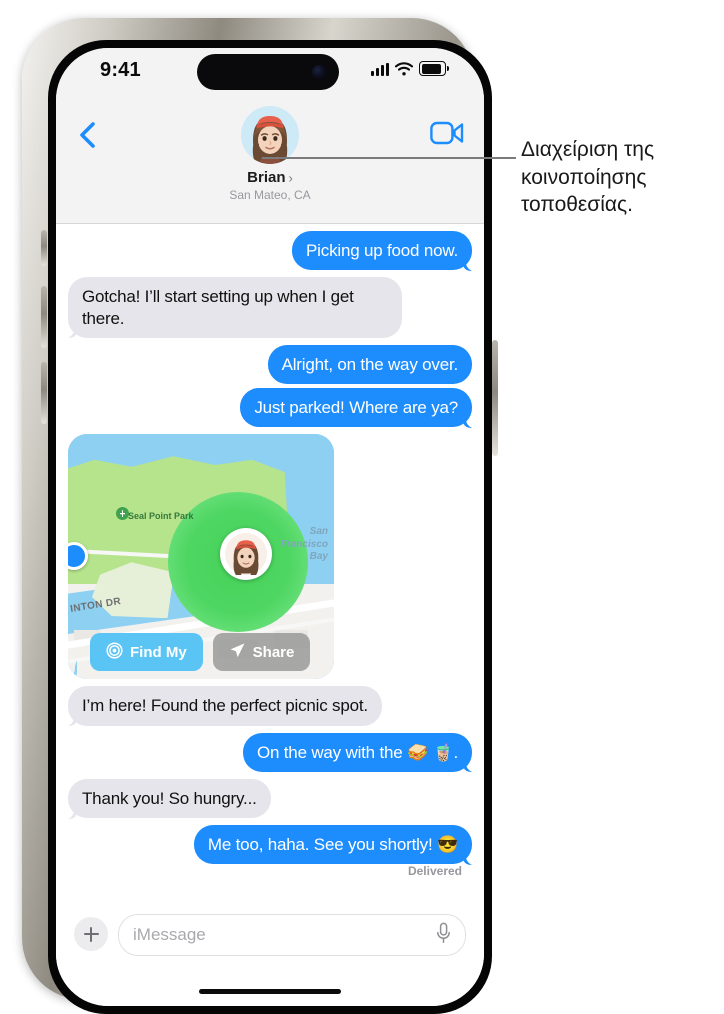  Describe the element at coordinates (404, 69) in the screenshot. I see `wifi-icon` at that location.